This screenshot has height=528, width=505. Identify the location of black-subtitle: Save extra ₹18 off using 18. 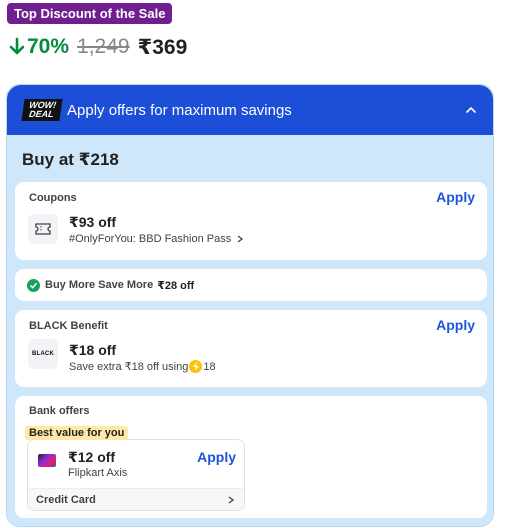
(142, 366).